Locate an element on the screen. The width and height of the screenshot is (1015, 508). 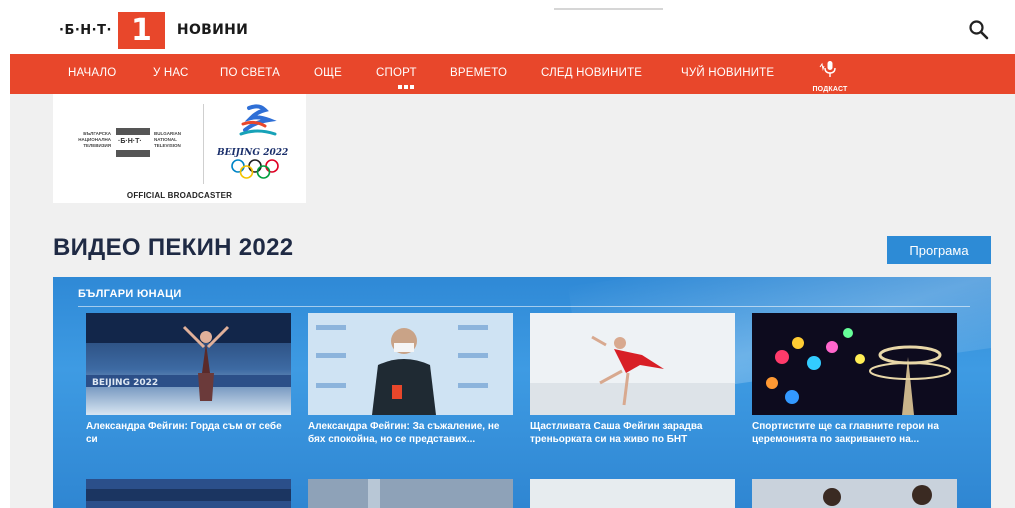
olympic-rings-icon is located at coordinates (255, 171).